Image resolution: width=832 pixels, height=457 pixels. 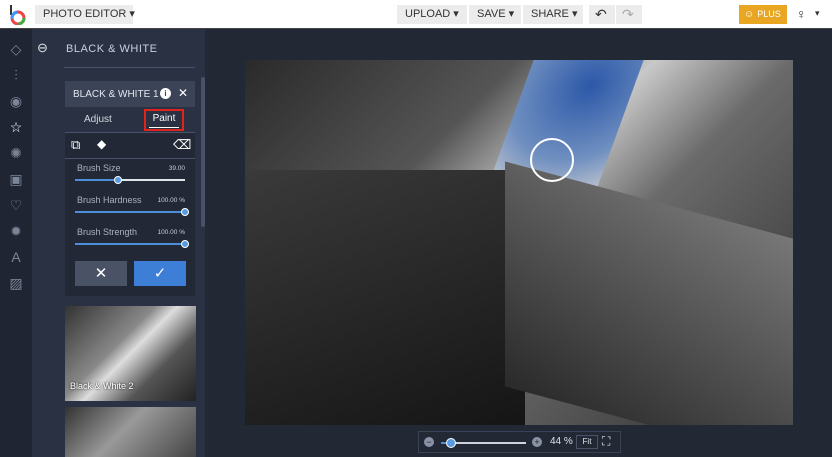 What do you see at coordinates (102, 386) in the screenshot?
I see `preset-label: Black & White 2` at bounding box center [102, 386].